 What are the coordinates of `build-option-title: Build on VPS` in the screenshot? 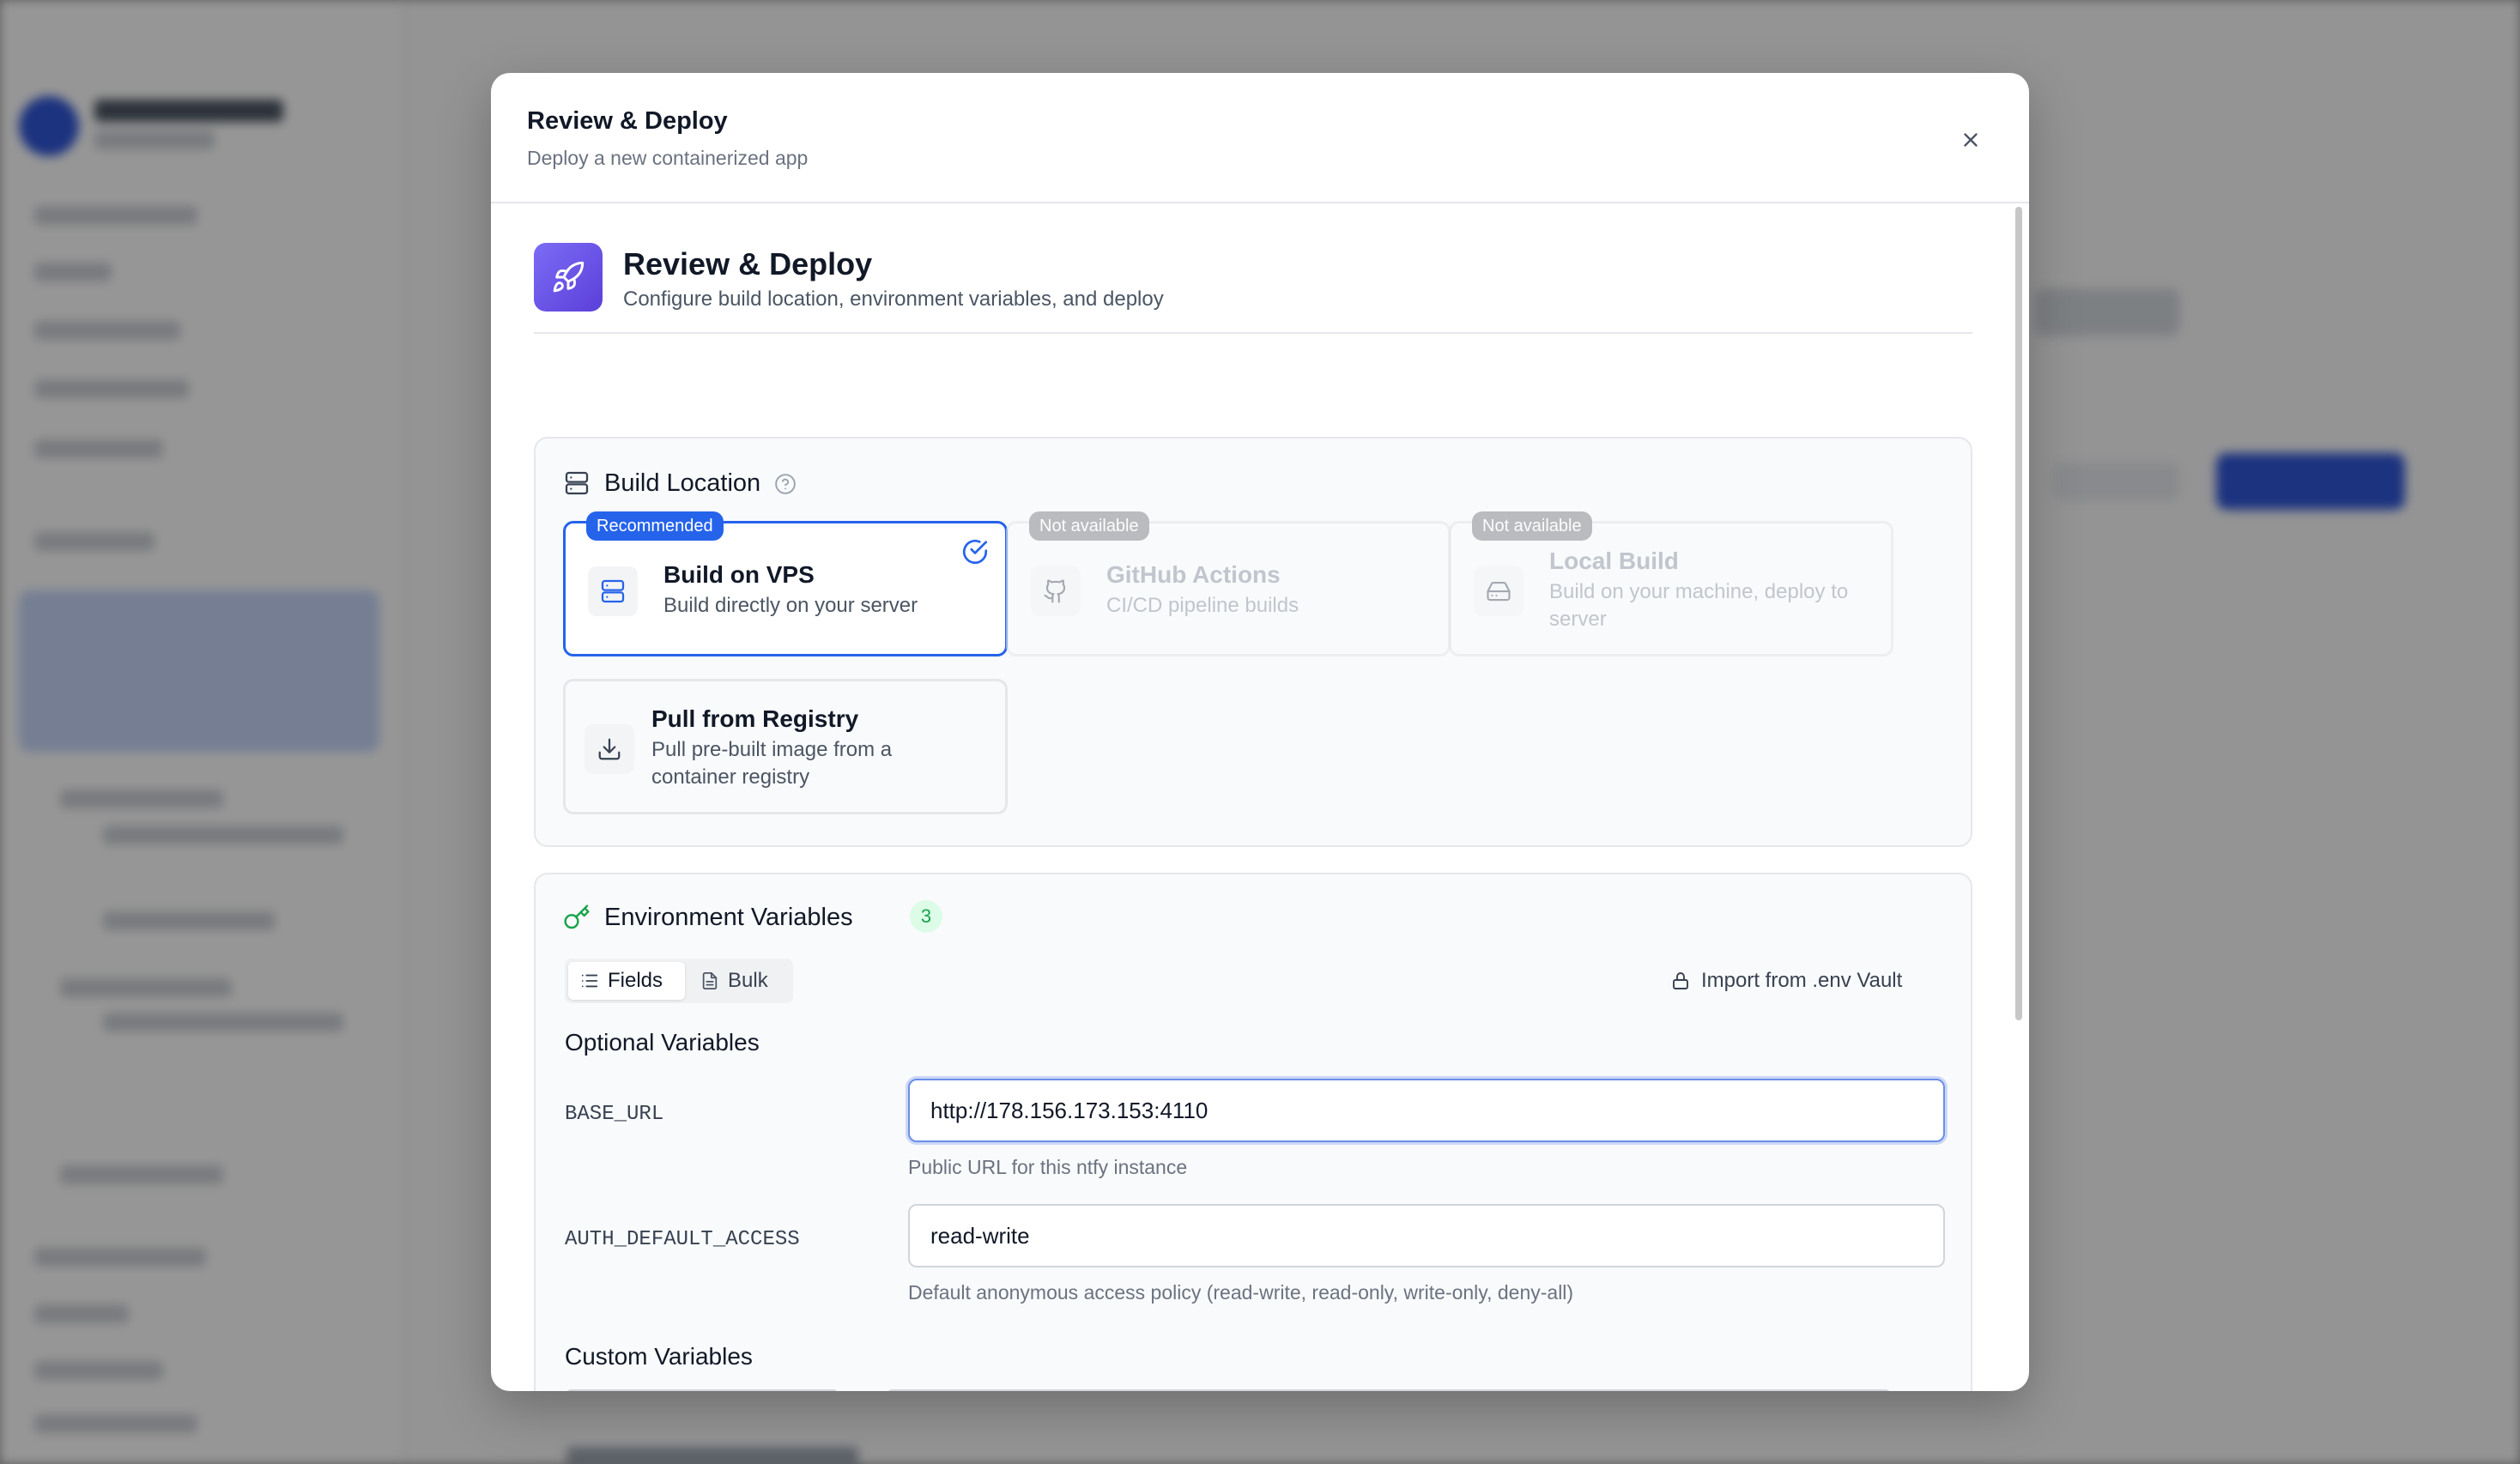 It's located at (739, 574).